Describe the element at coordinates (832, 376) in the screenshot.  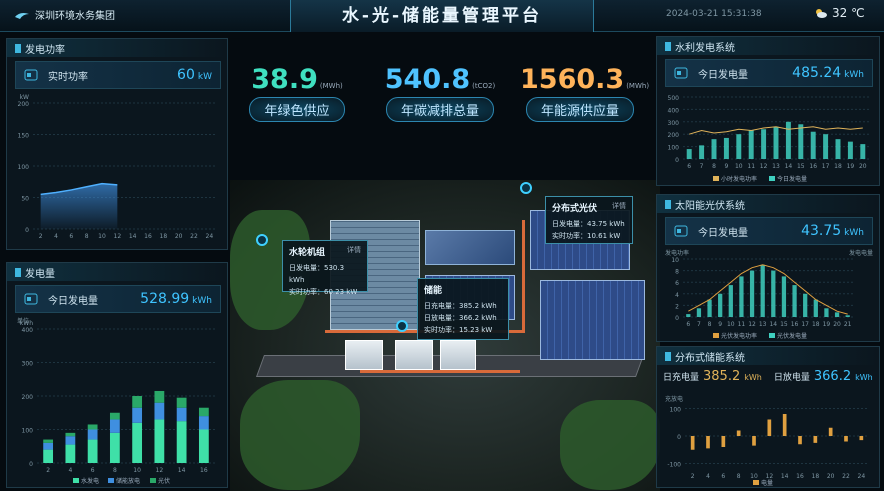
I see `discharge-value: 366.2` at that location.